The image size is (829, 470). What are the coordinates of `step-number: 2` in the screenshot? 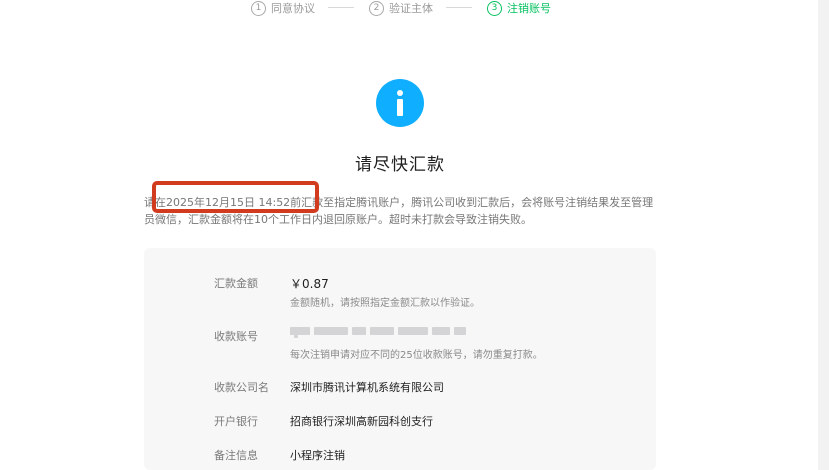 It's located at (376, 8).